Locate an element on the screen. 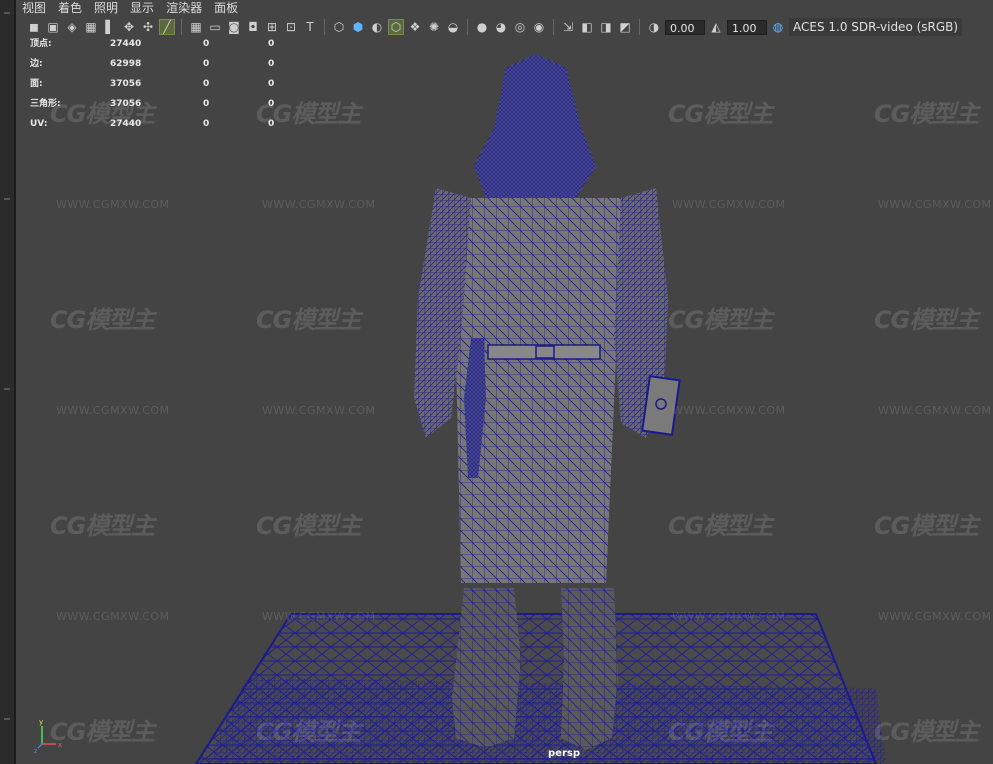 The height and width of the screenshot is (764, 993). xray-active-icon: ◨ is located at coordinates (606, 27).